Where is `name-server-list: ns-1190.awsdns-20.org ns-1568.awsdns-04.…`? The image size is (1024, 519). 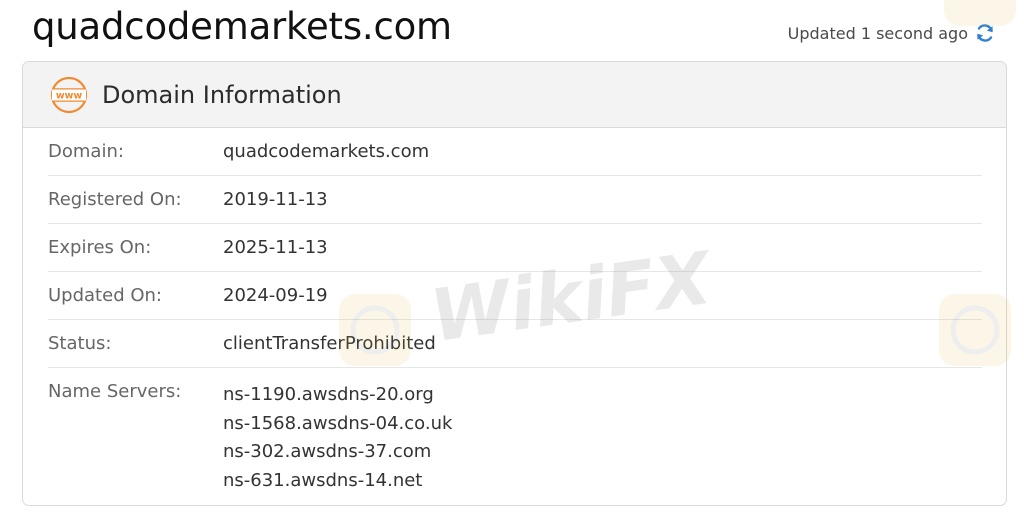 name-server-list: ns-1190.awsdns-20.org ns-1568.awsdns-04.… is located at coordinates (337, 431).